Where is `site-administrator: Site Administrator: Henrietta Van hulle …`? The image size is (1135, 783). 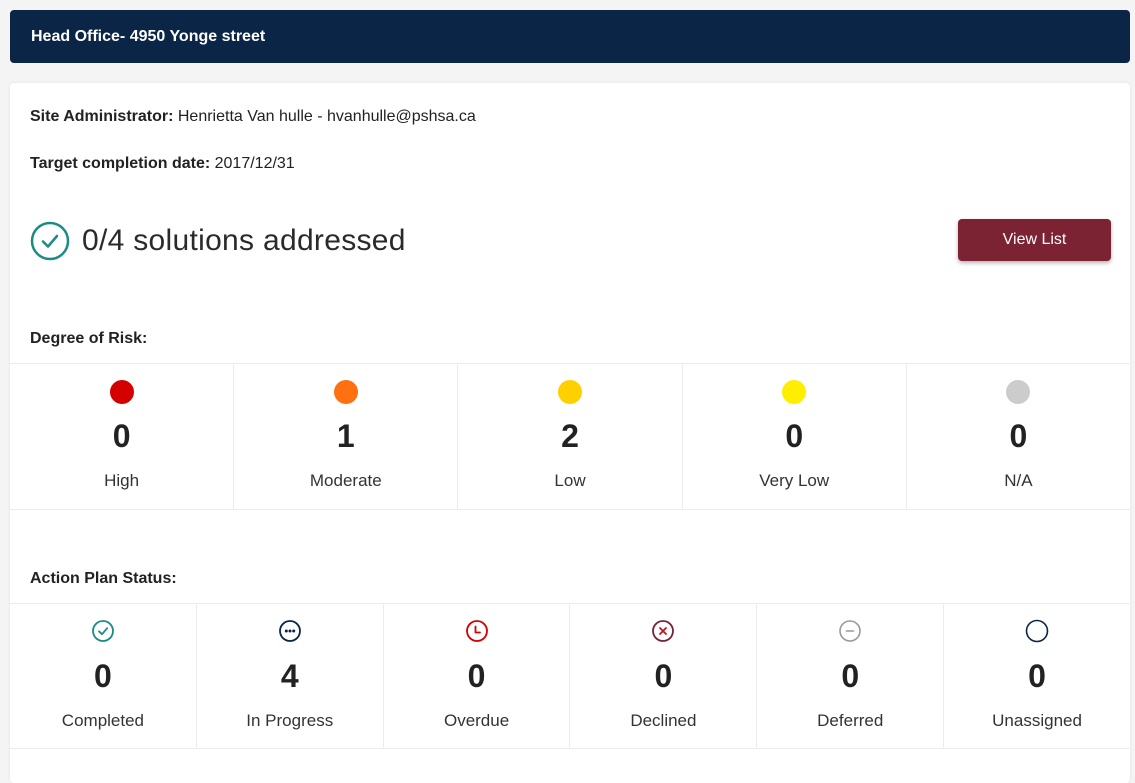
site-administrator: Site Administrator: Henrietta Van hulle … is located at coordinates (253, 117).